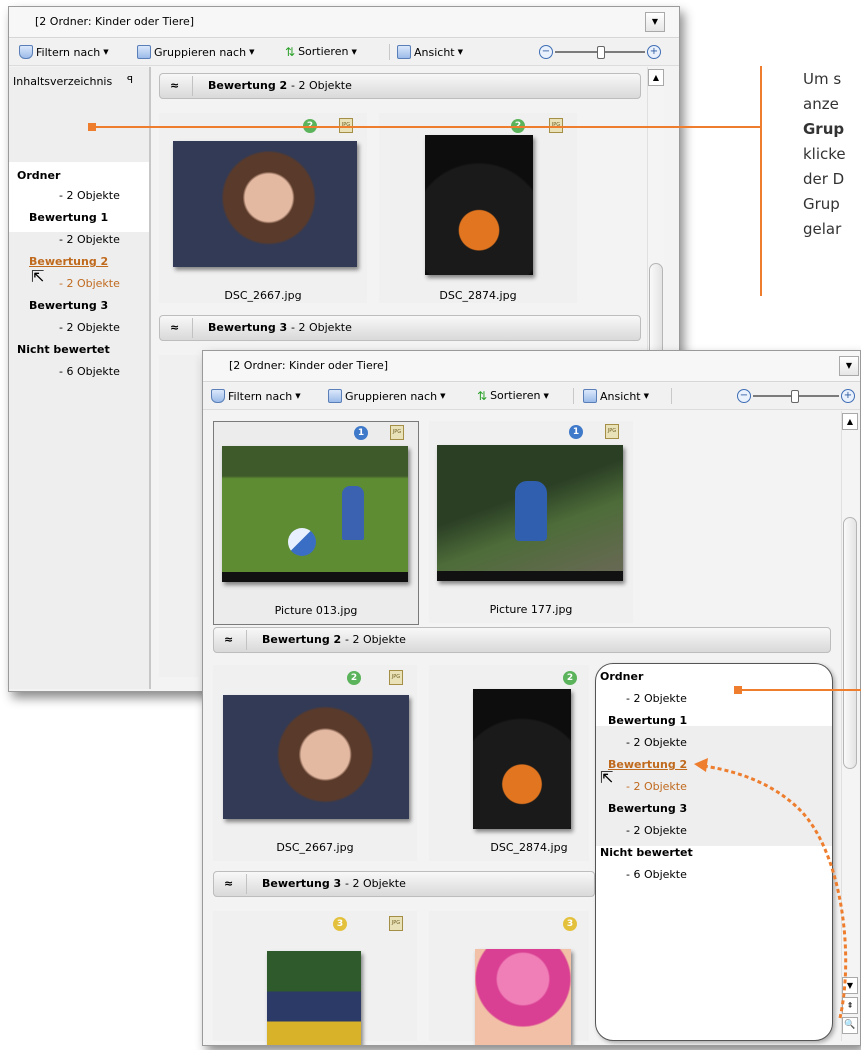 This screenshot has width=861, height=1050. I want to click on file-name: Picture 177.jpg, so click(531, 609).